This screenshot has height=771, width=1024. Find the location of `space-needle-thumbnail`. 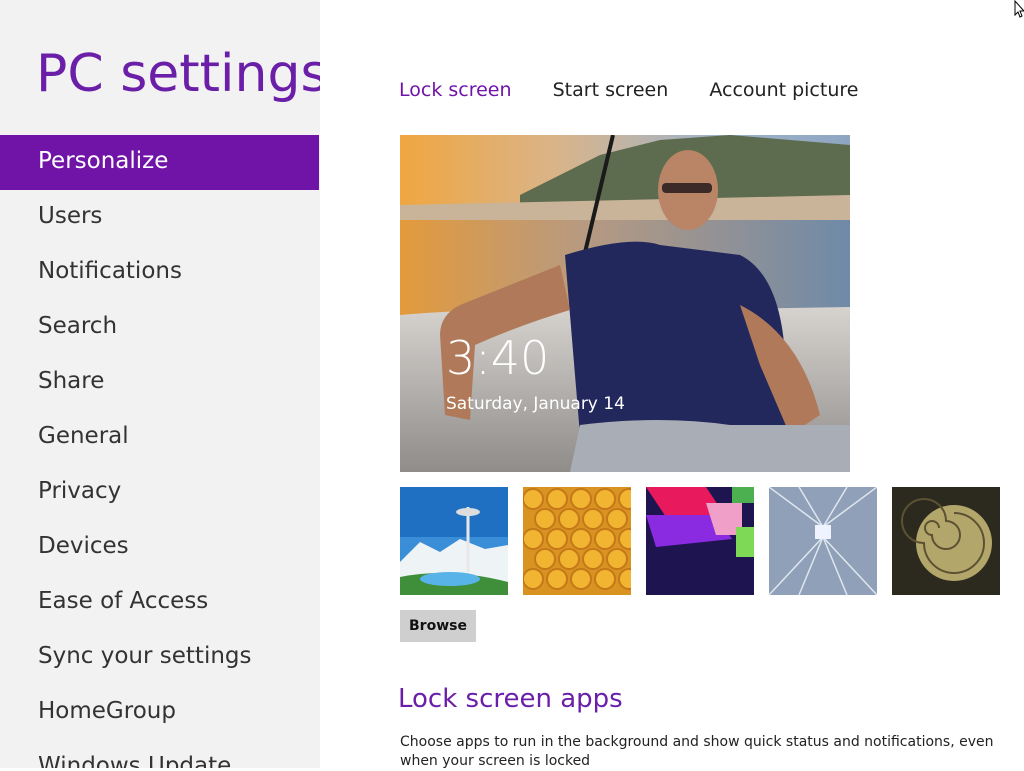

space-needle-thumbnail is located at coordinates (454, 541).